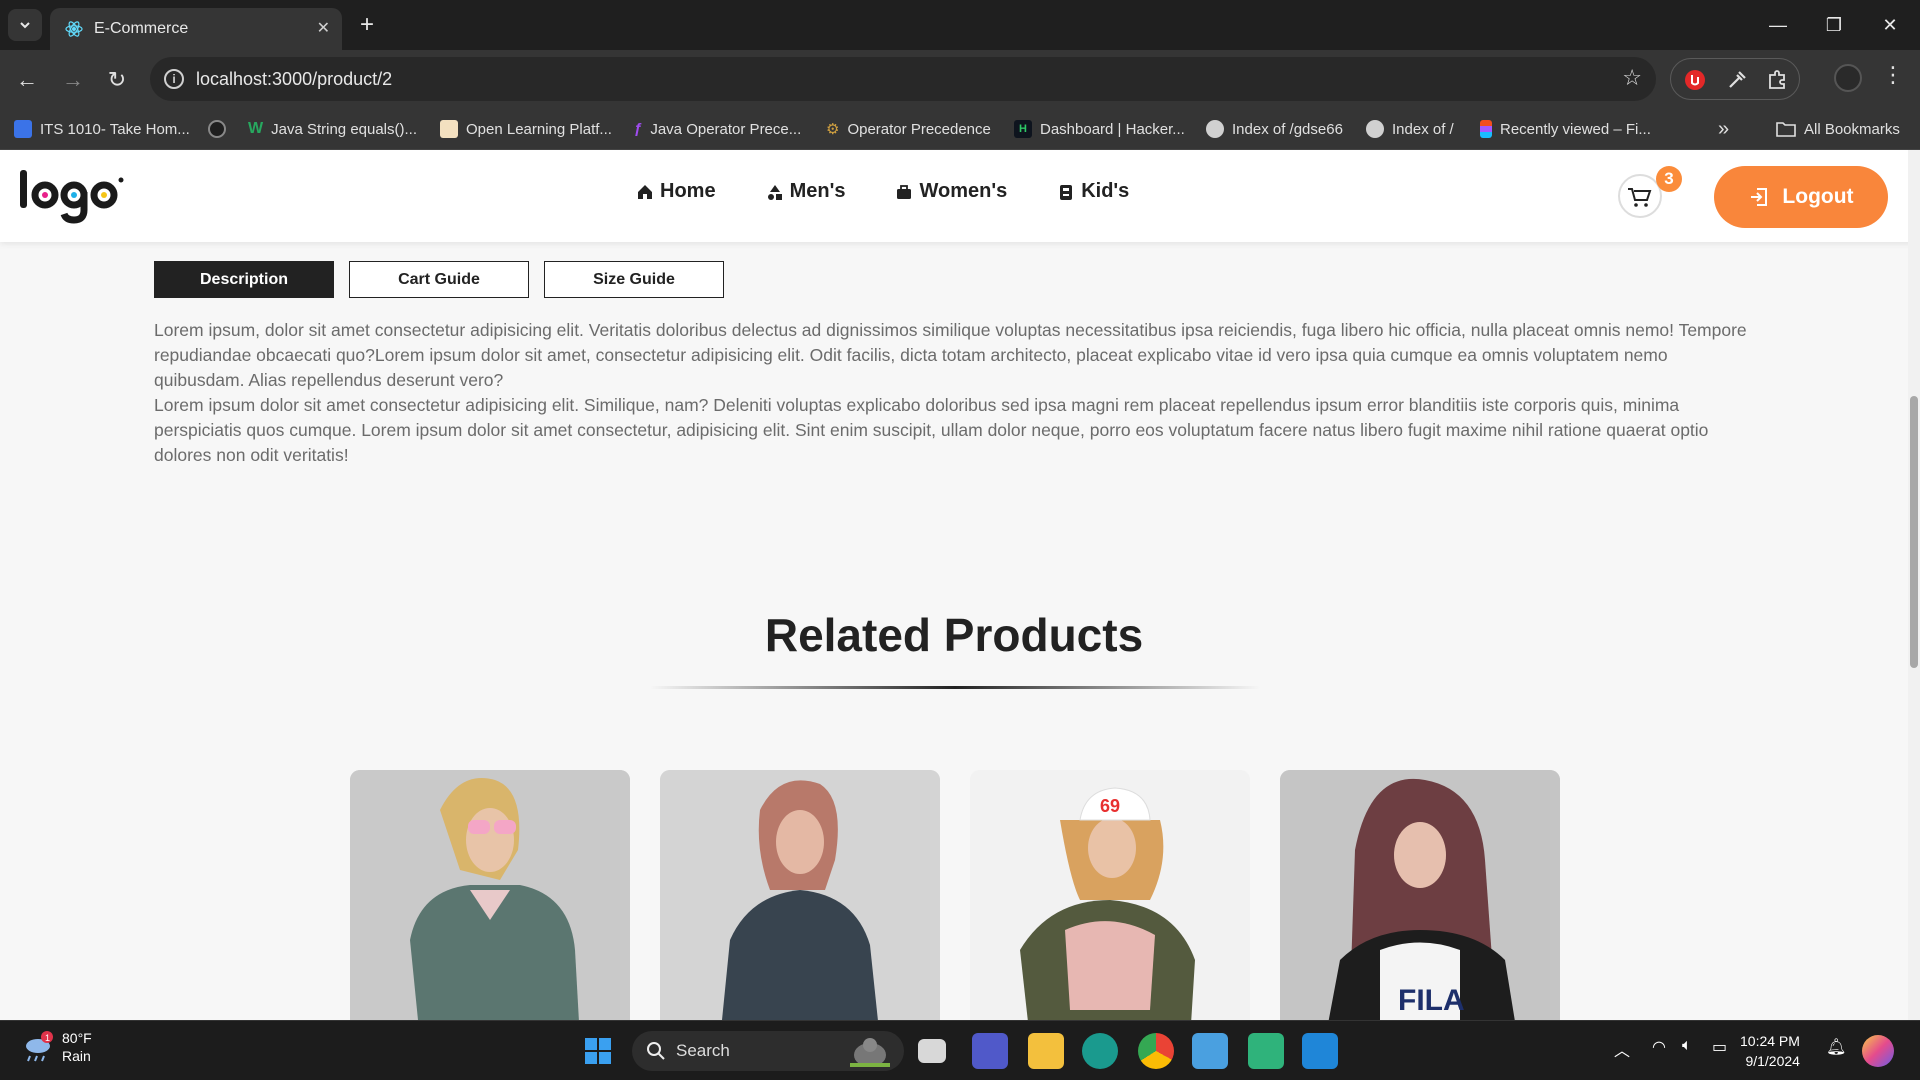  Describe the element at coordinates (449, 129) in the screenshot. I see `university-crest-icon` at that location.